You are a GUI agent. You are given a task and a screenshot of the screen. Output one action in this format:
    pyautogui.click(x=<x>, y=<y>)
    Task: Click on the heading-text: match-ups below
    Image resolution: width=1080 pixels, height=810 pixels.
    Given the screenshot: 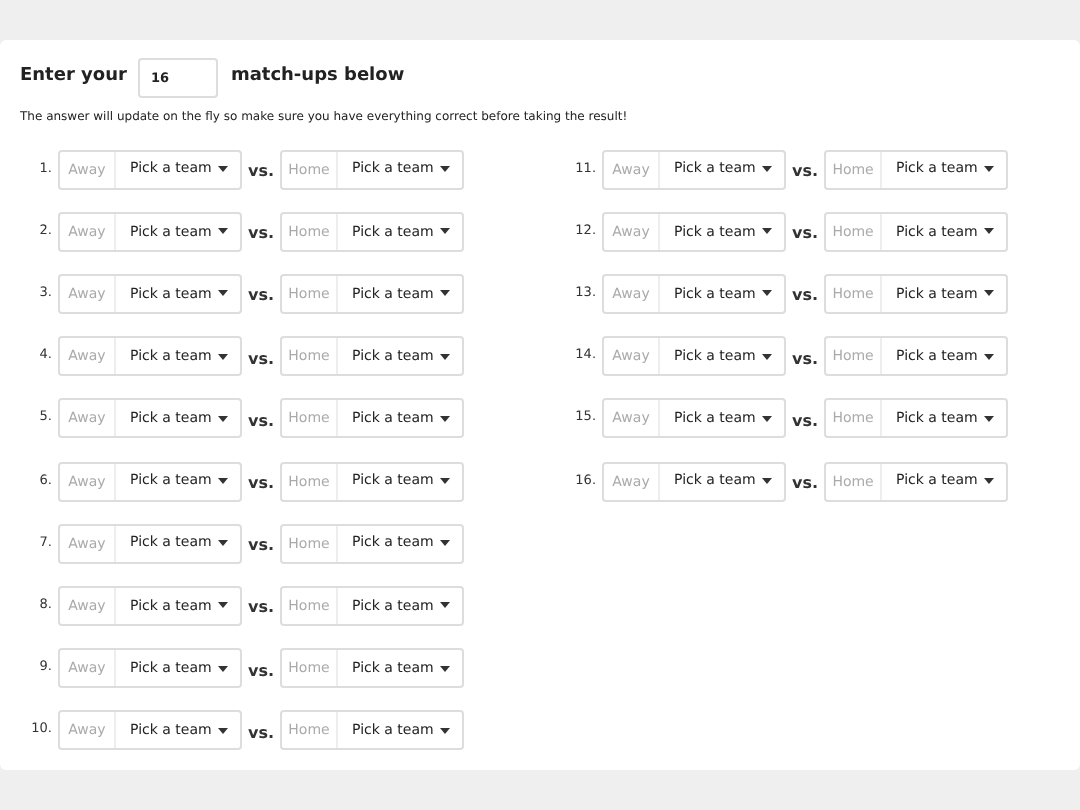 What is the action you would take?
    pyautogui.click(x=317, y=77)
    